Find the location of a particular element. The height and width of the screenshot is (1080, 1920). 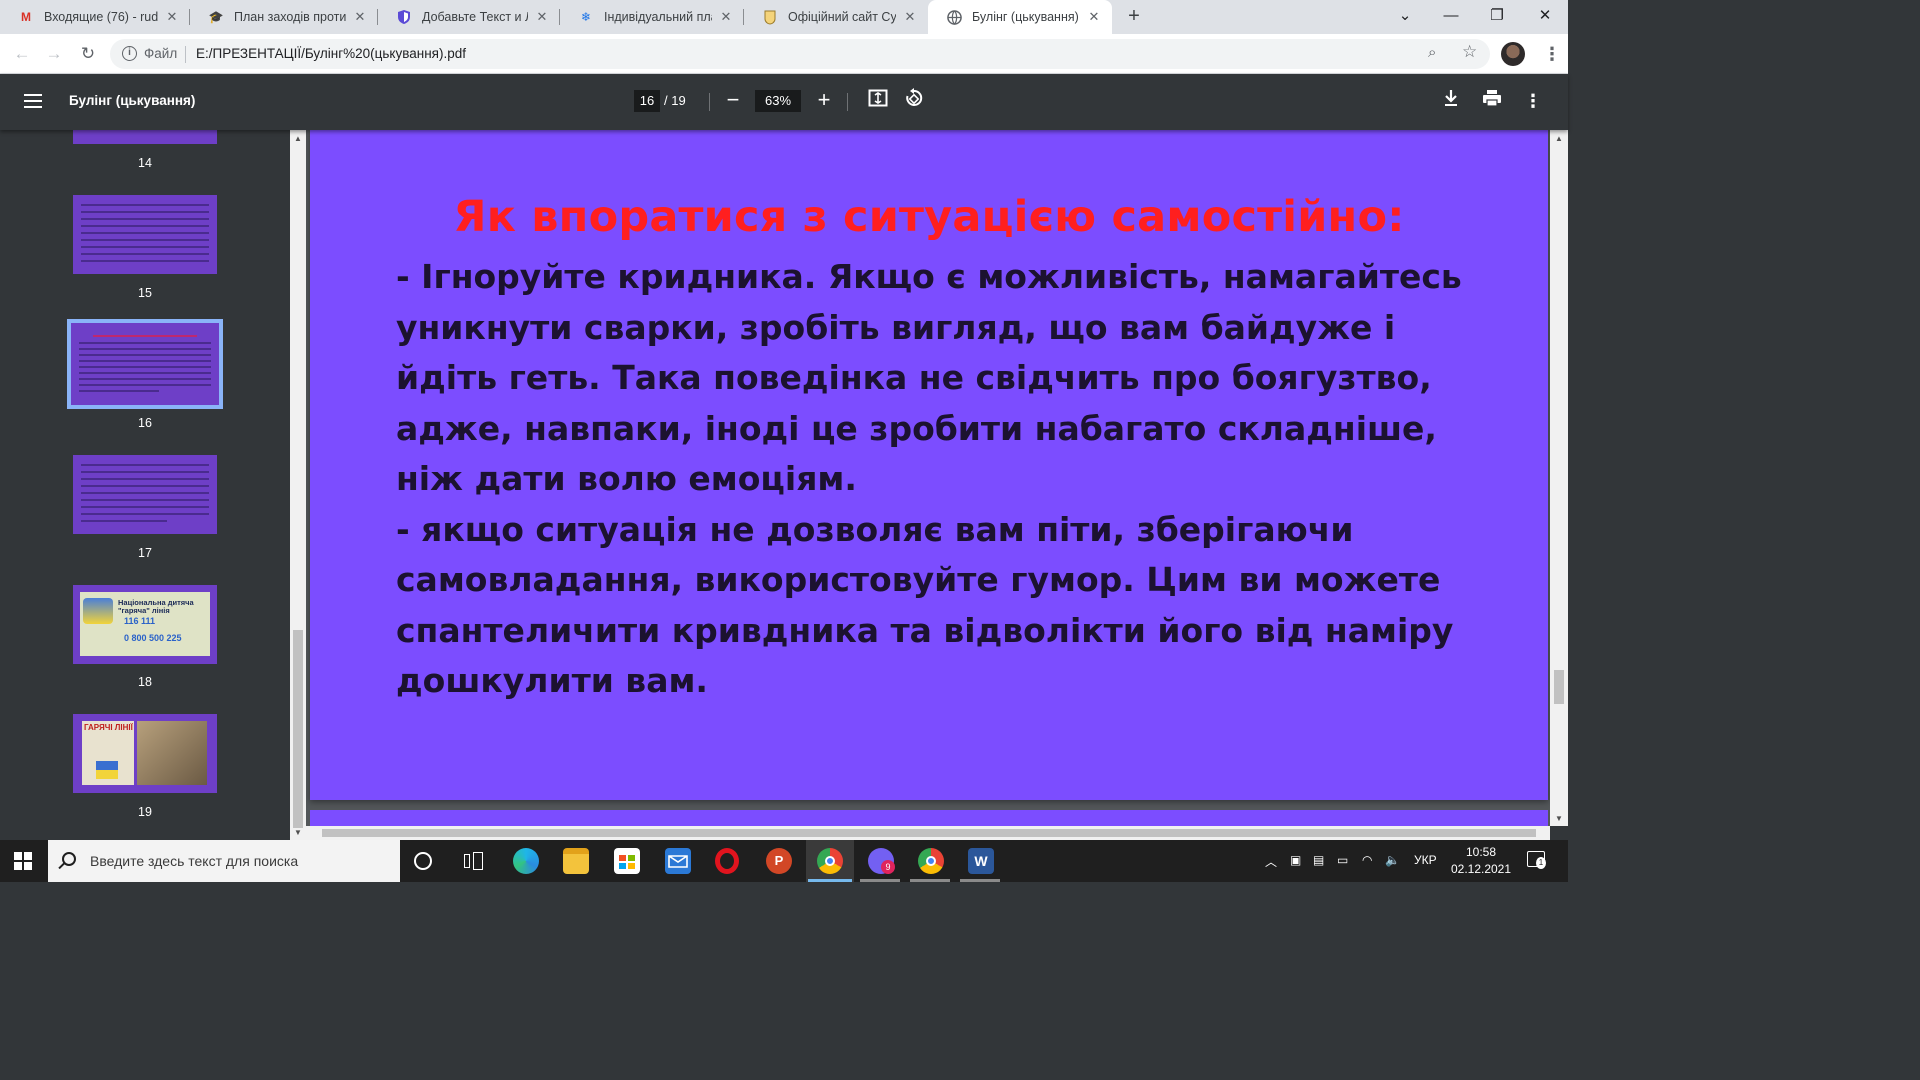

system-clock: 10:58 02.12.2021 is located at coordinates (1481, 861).